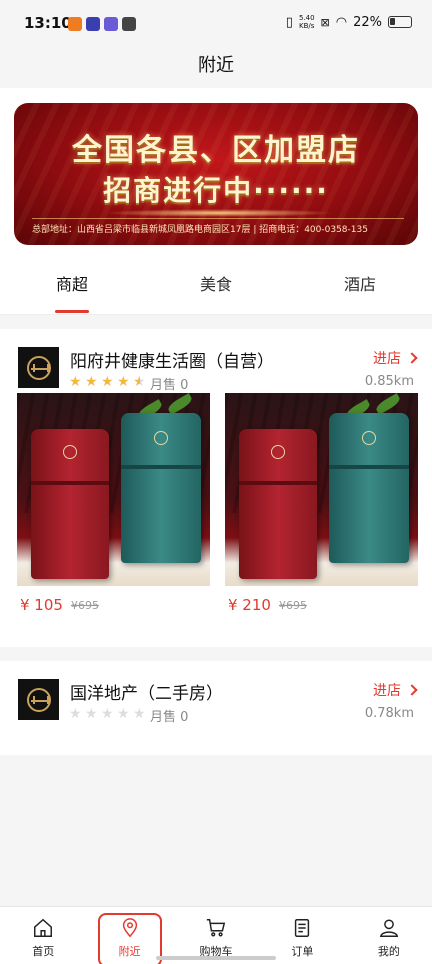  Describe the element at coordinates (302, 951) in the screenshot. I see `nav-orders-label: 订单` at that location.